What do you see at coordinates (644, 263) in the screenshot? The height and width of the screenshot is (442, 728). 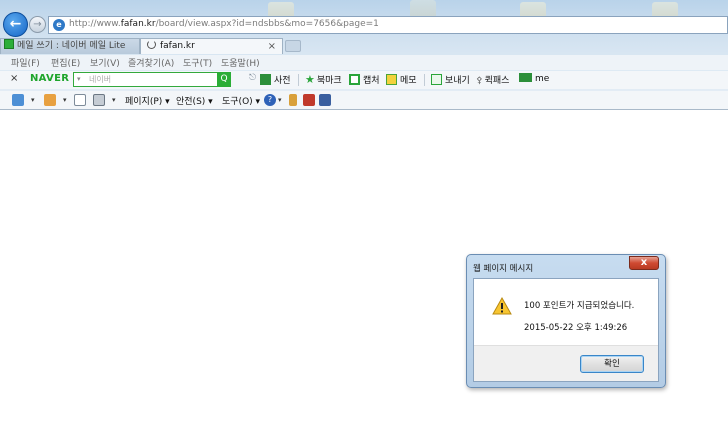 I see `dialog-close-button: x` at bounding box center [644, 263].